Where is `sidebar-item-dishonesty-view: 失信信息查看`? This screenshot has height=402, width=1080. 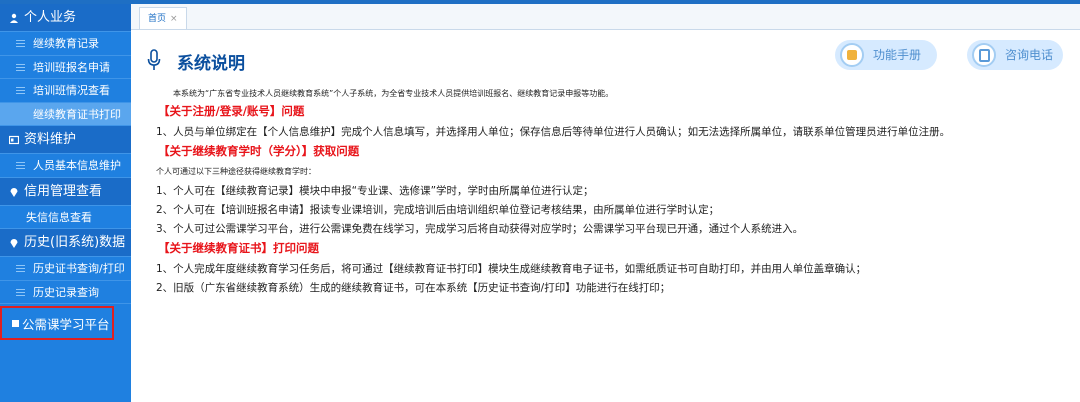 sidebar-item-dishonesty-view: 失信信息查看 is located at coordinates (65, 217).